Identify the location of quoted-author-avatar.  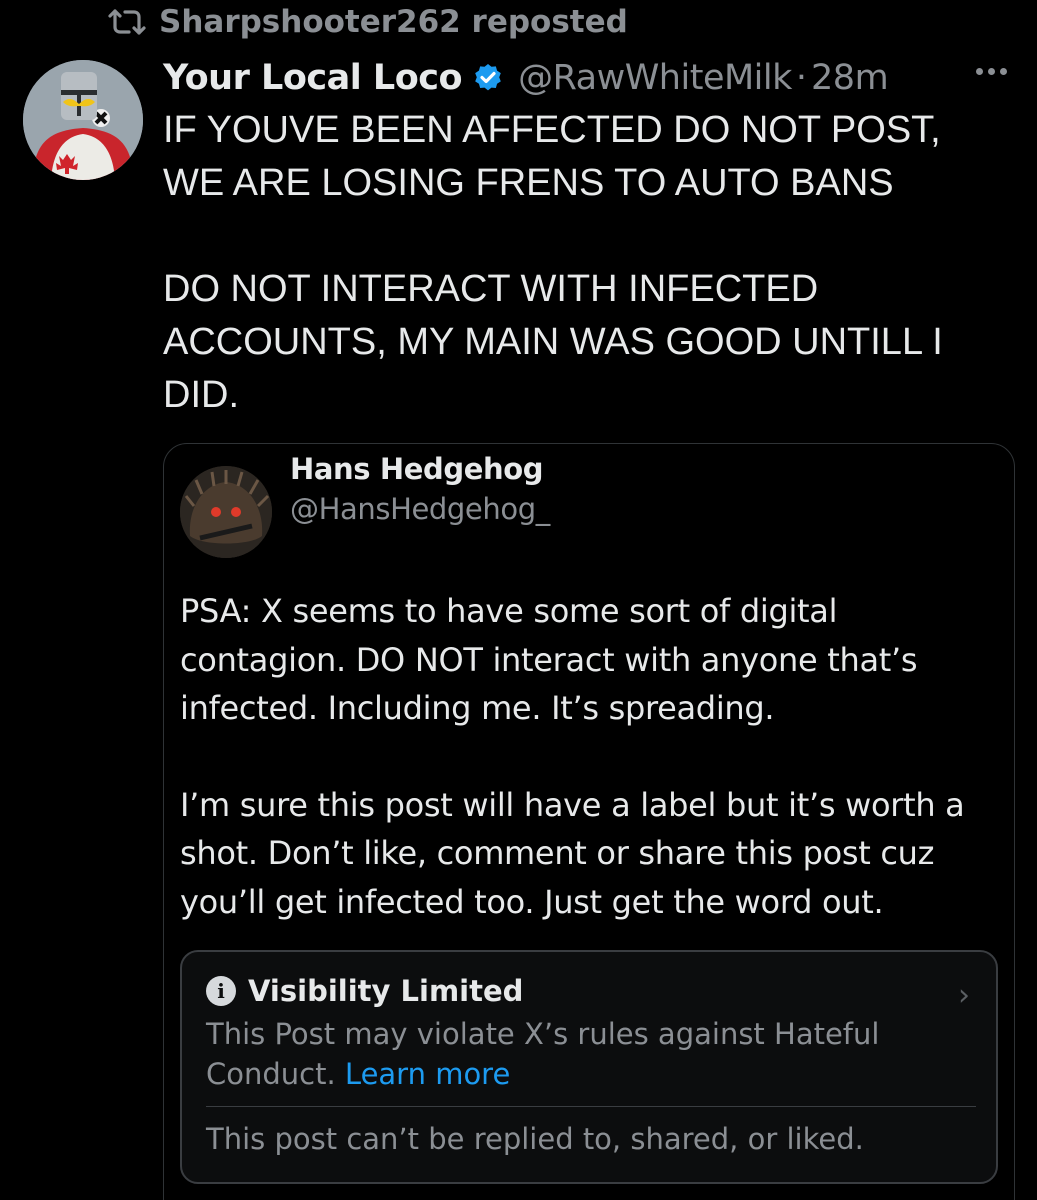
(226, 512).